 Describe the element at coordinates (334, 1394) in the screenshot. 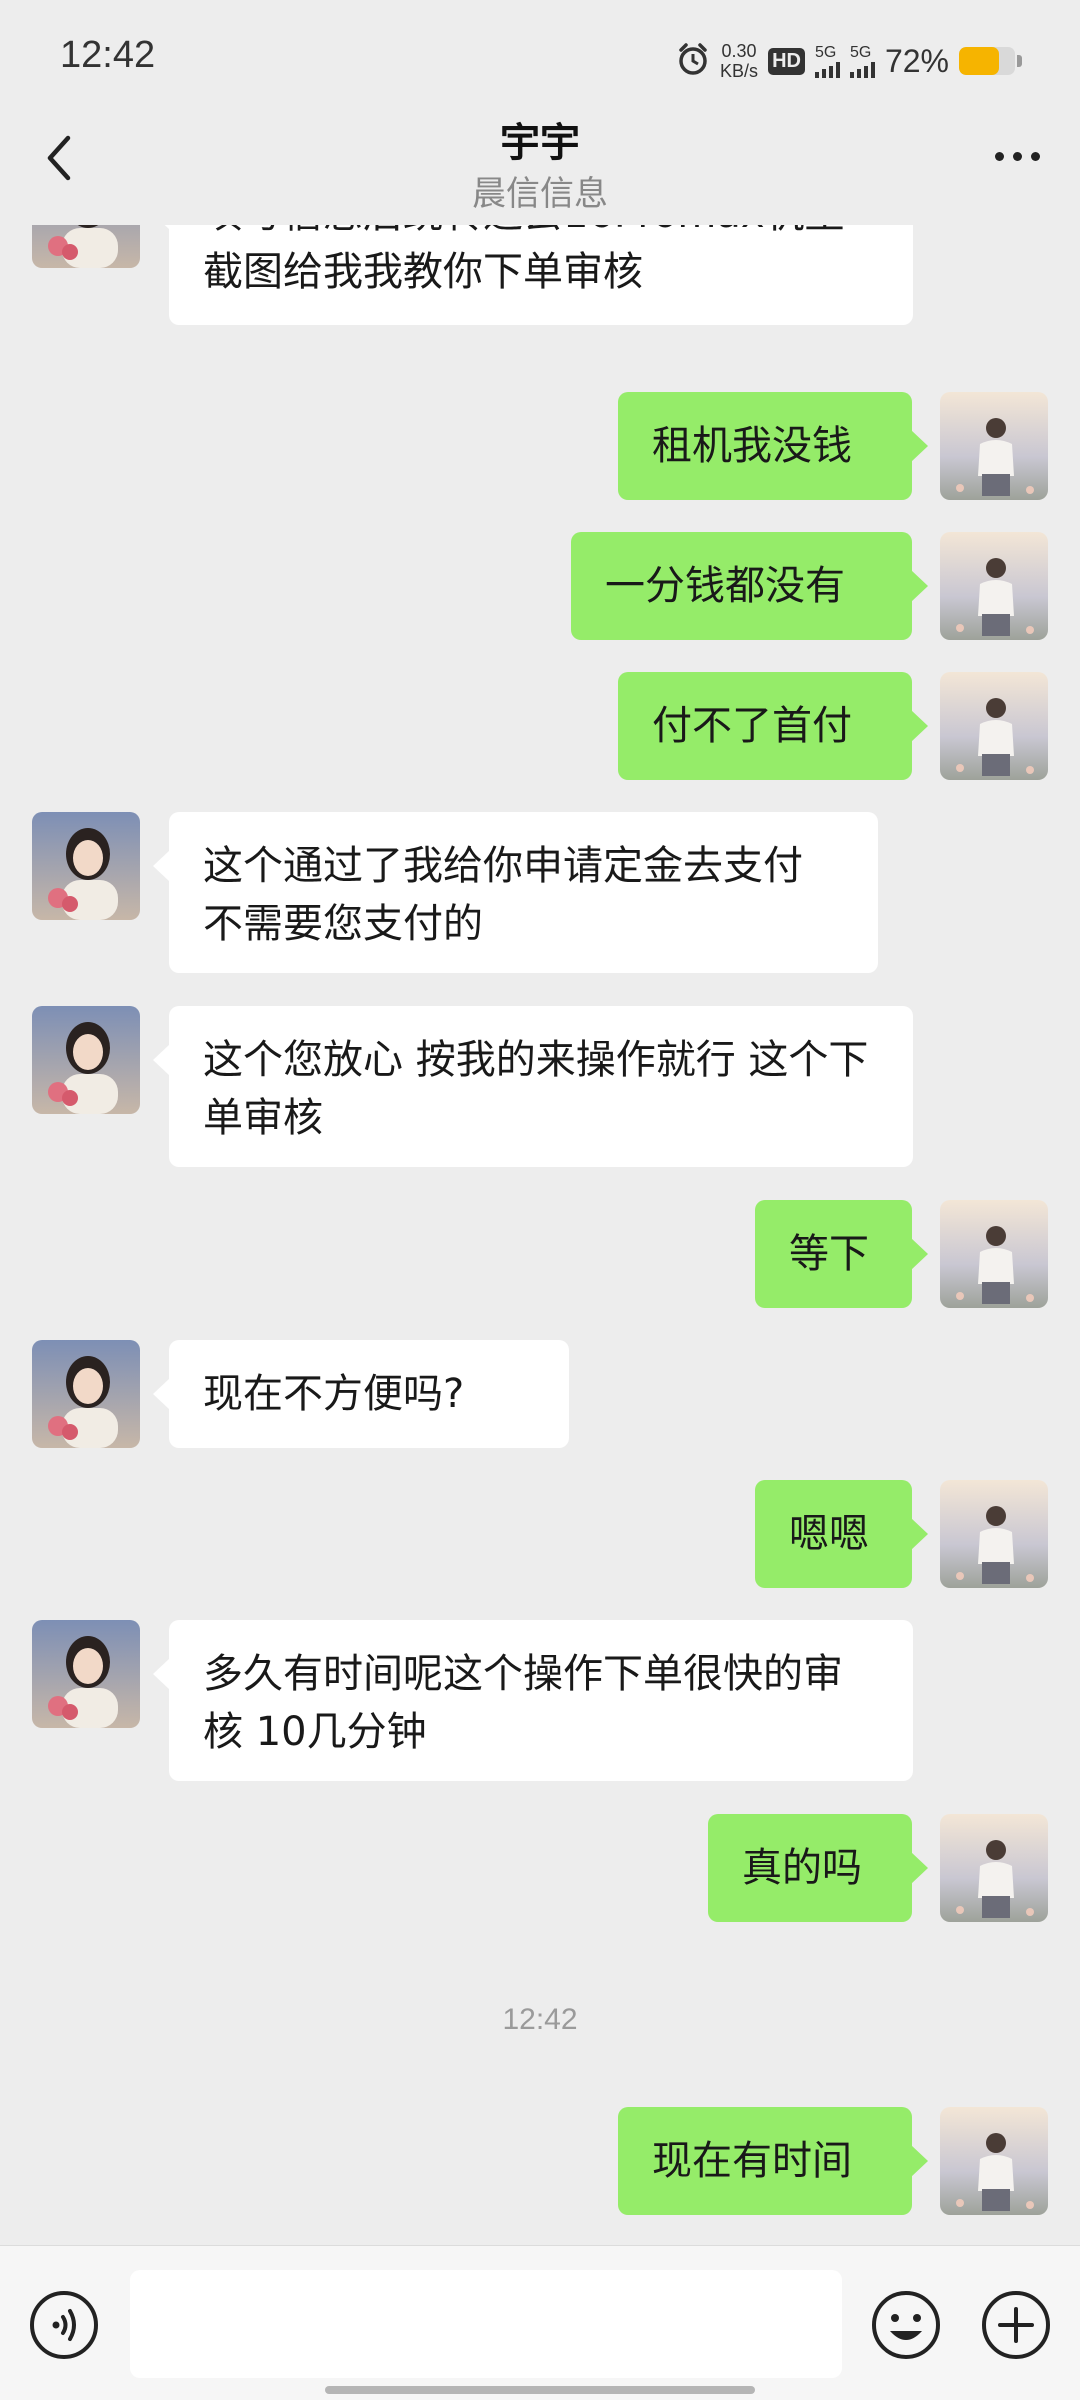

I see `message-text: 现在不方便吗?` at that location.